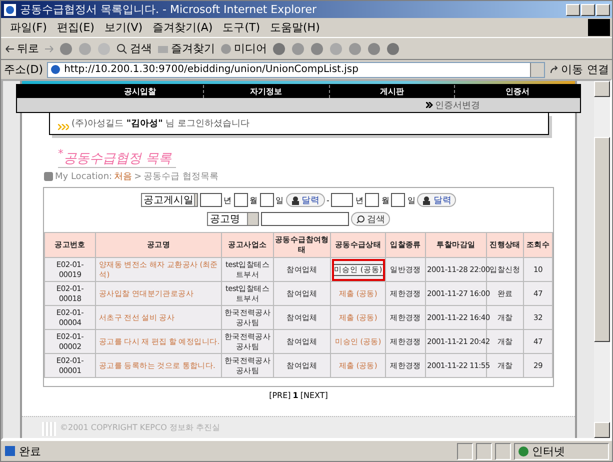 Image resolution: width=613 pixels, height=462 pixels. What do you see at coordinates (49, 429) in the screenshot?
I see `dots-icon` at bounding box center [49, 429].